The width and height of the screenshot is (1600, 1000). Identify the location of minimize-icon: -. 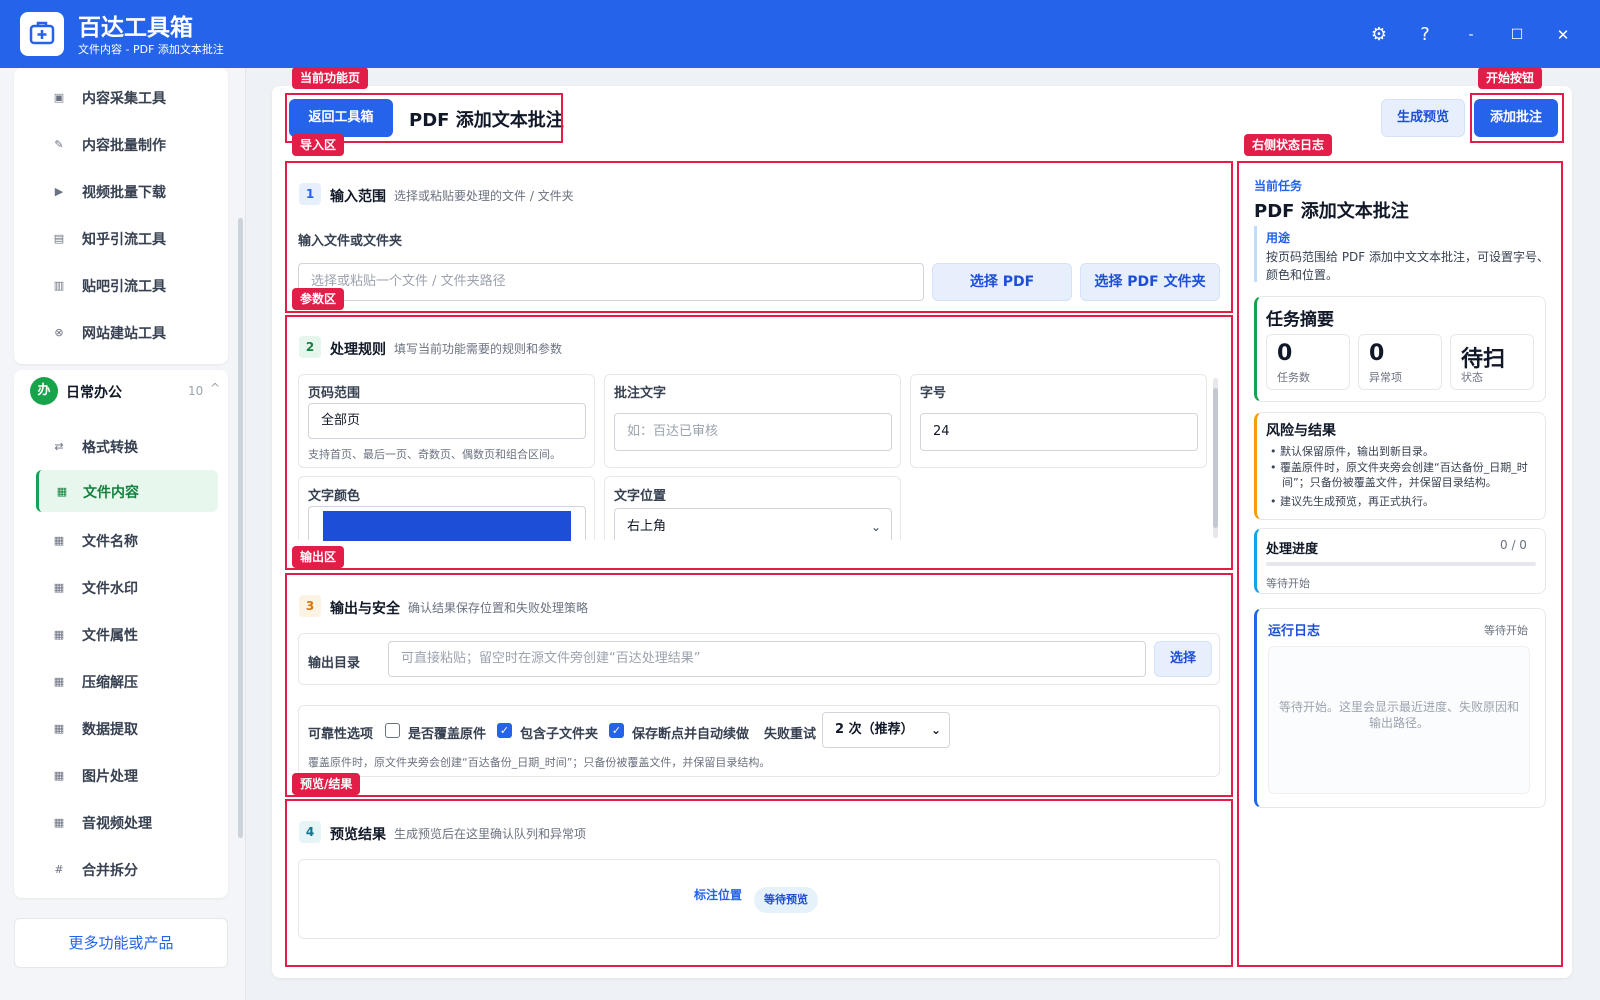
(1471, 35).